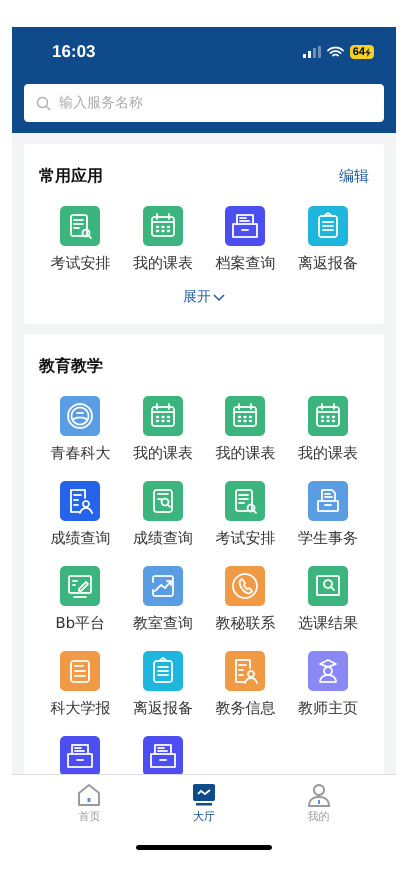 Image resolution: width=408 pixels, height=883 pixels. I want to click on app-label: 学生事务, so click(328, 538).